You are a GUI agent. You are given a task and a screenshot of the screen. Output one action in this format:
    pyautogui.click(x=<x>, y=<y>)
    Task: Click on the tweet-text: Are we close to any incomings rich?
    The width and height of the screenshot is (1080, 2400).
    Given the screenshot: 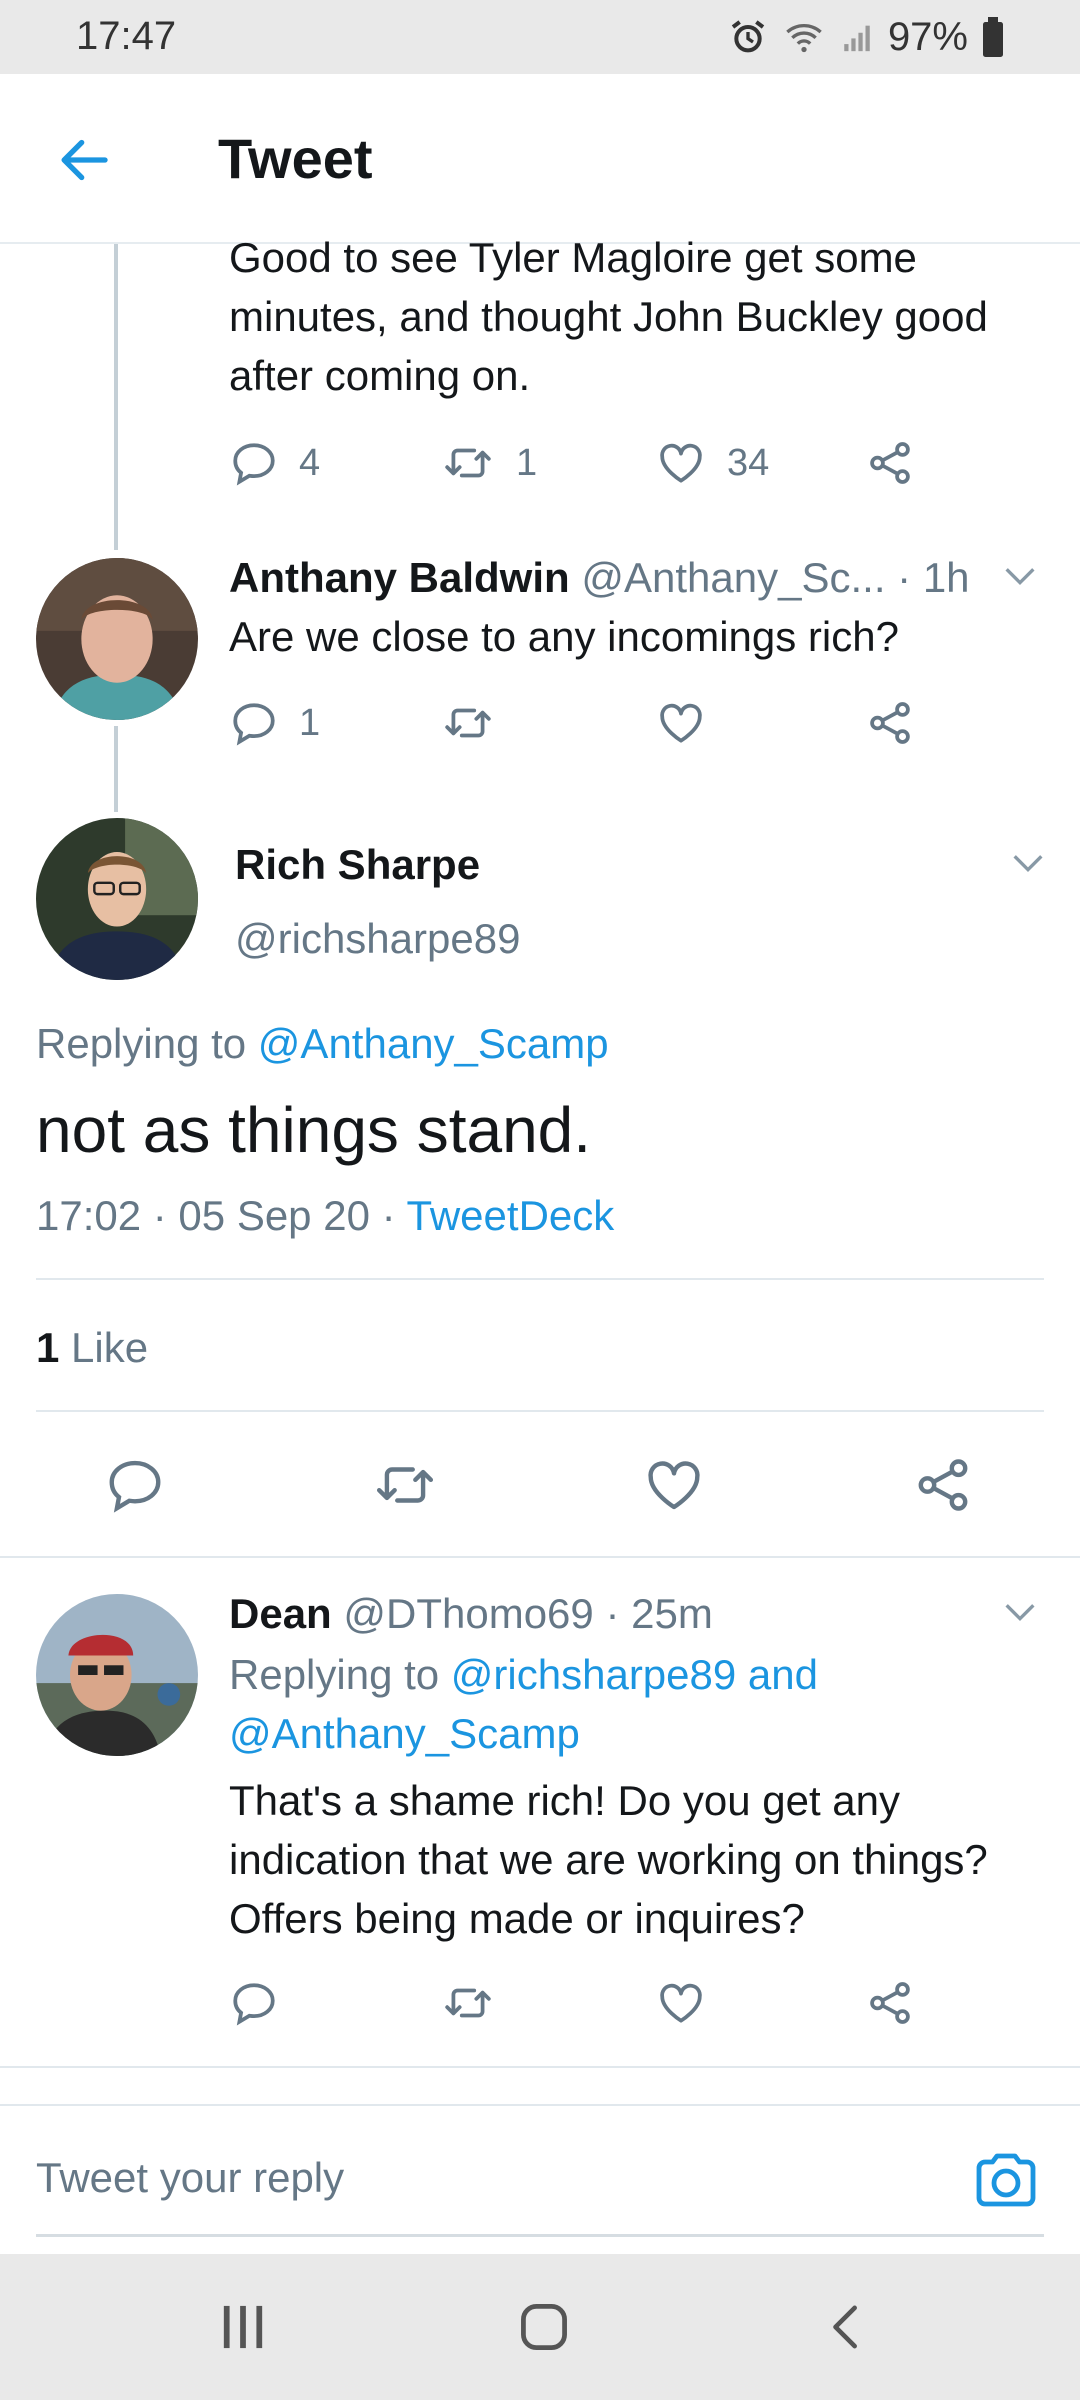 What is the action you would take?
    pyautogui.click(x=564, y=636)
    